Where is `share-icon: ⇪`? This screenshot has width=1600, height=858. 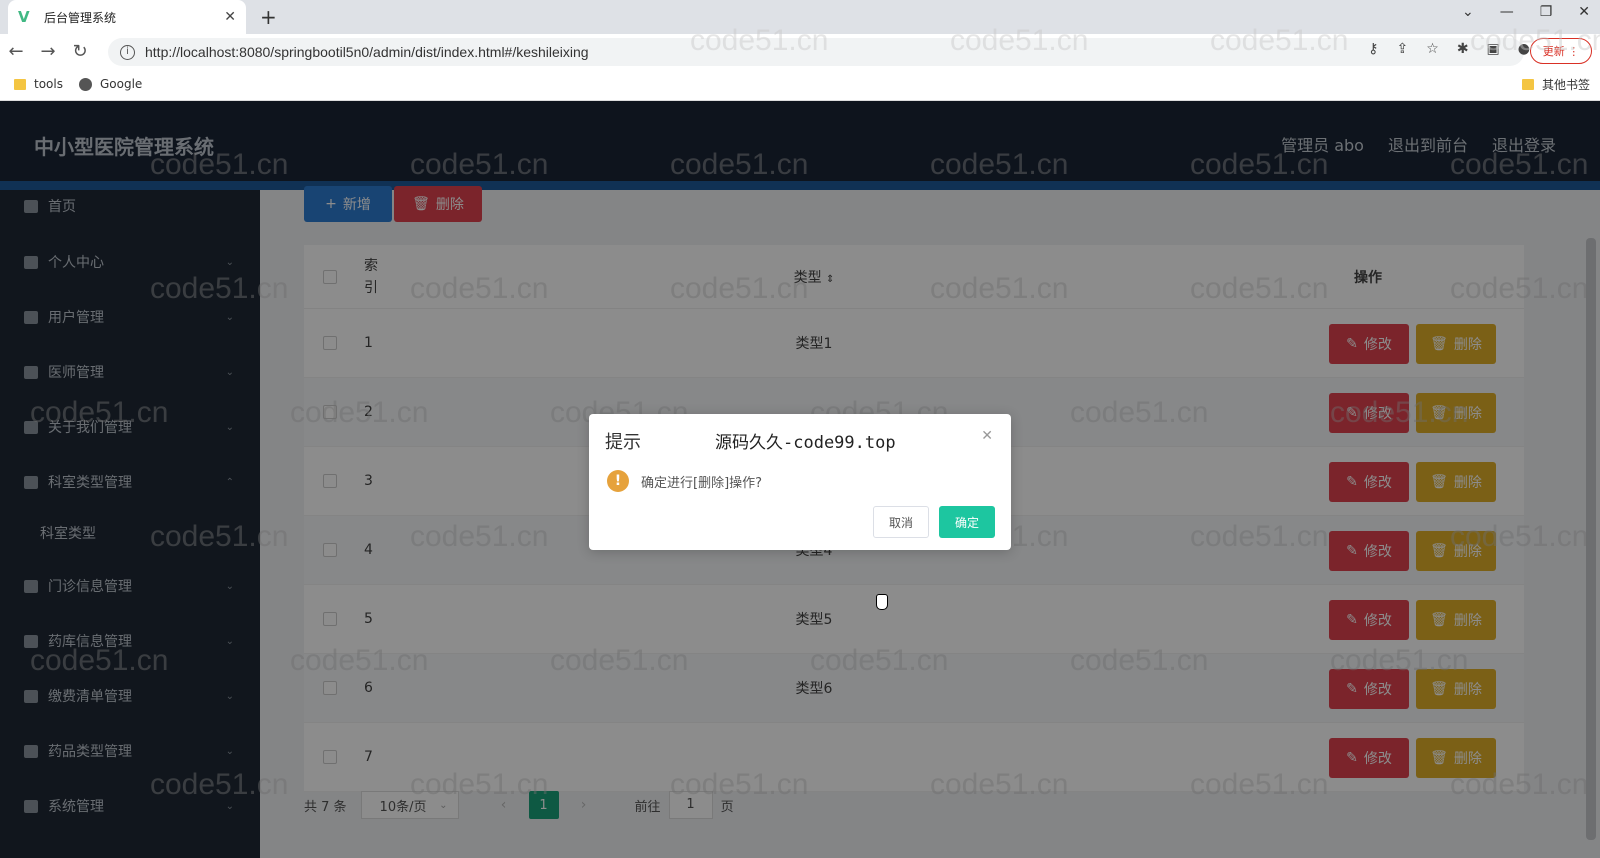 share-icon: ⇪ is located at coordinates (1403, 49).